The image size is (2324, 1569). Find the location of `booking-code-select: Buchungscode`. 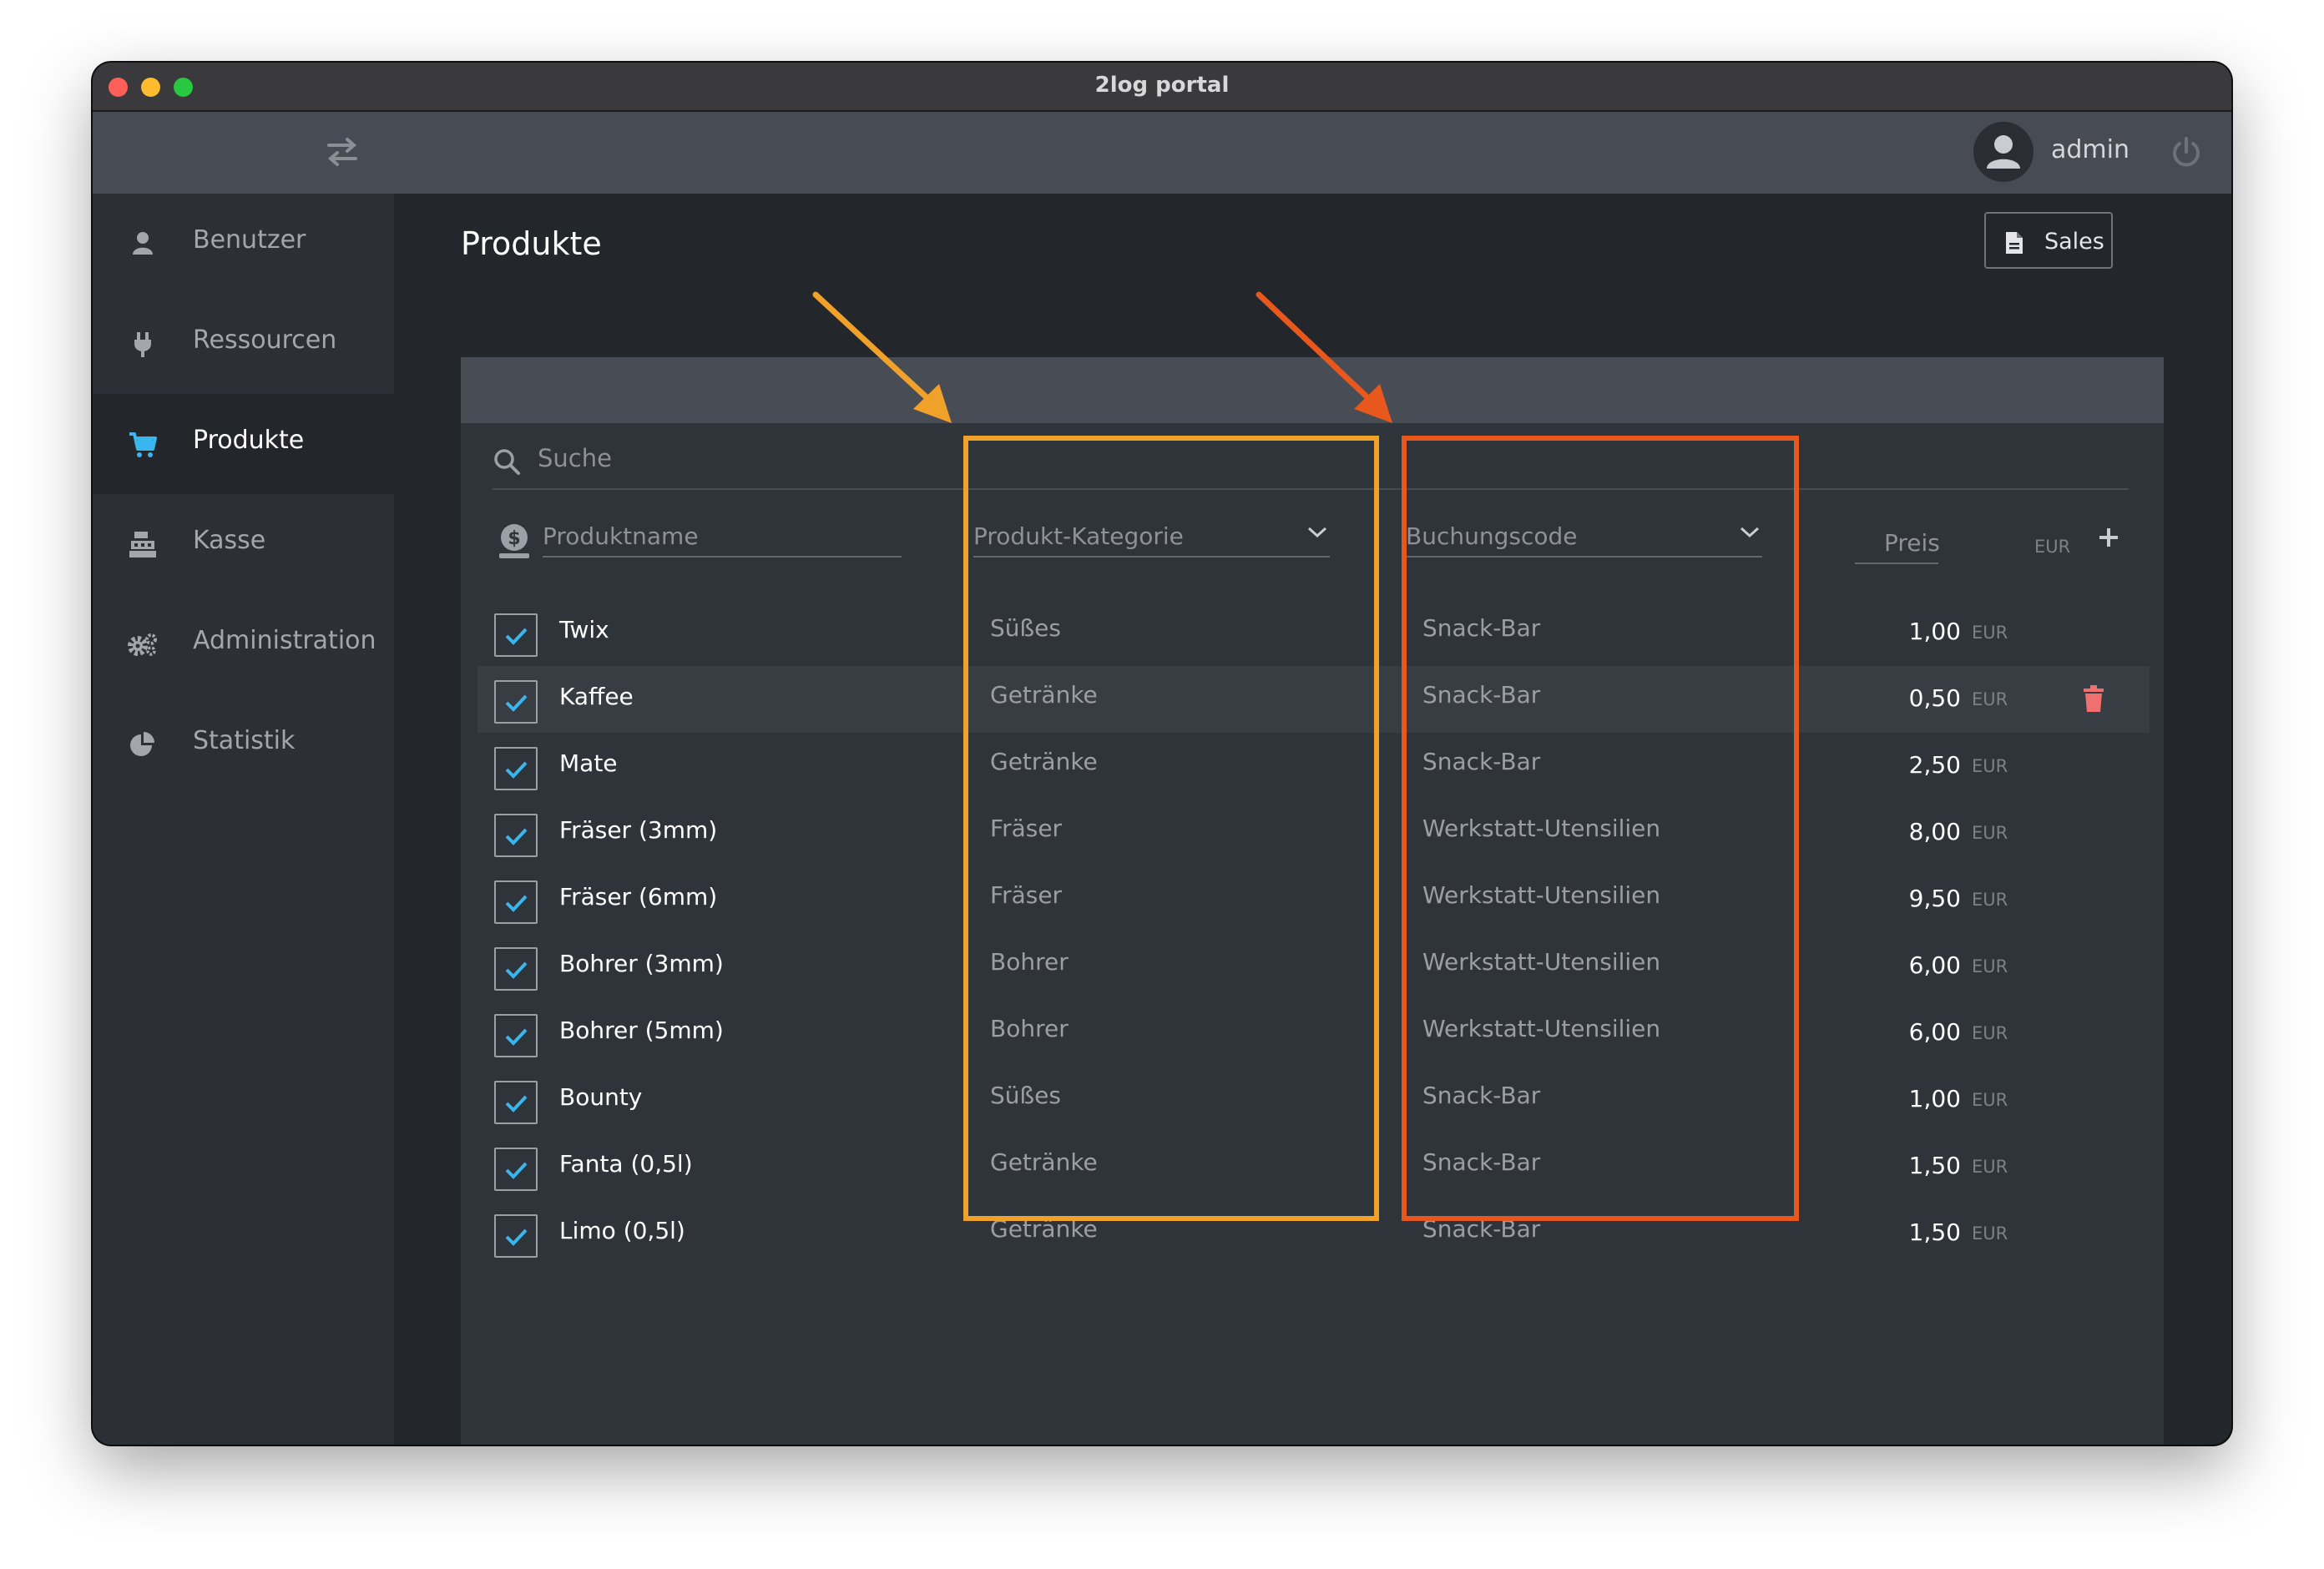

booking-code-select: Buchungscode is located at coordinates (1584, 535).